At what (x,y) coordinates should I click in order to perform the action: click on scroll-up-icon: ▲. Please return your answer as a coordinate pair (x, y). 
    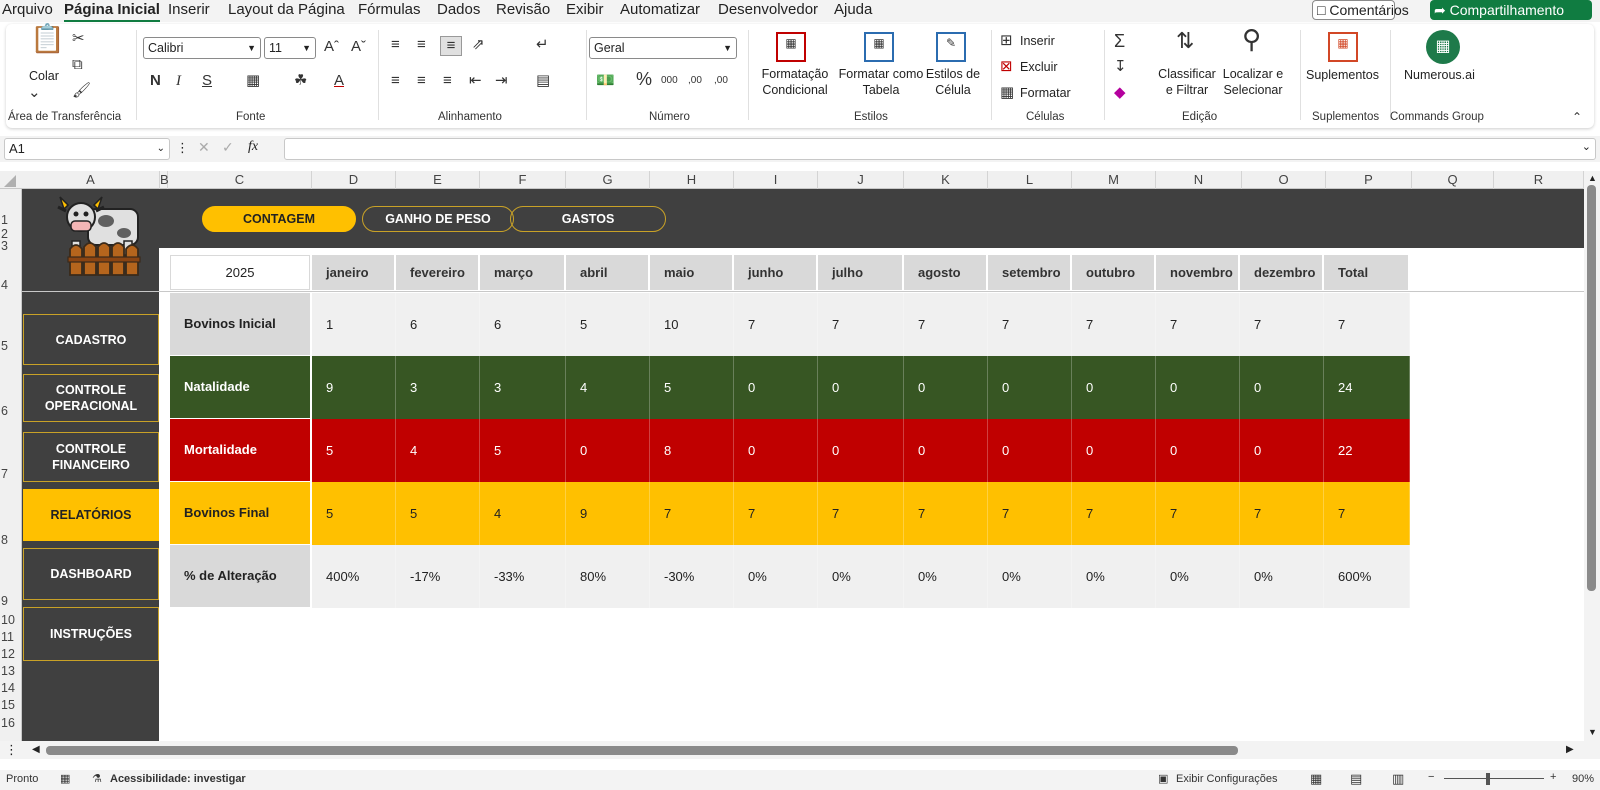
    Looking at the image, I should click on (1592, 178).